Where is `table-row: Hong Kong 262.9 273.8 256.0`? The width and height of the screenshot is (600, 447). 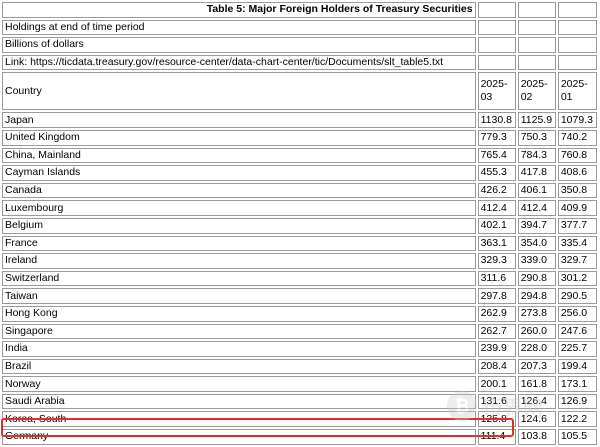 table-row: Hong Kong 262.9 273.8 256.0 is located at coordinates (299, 313).